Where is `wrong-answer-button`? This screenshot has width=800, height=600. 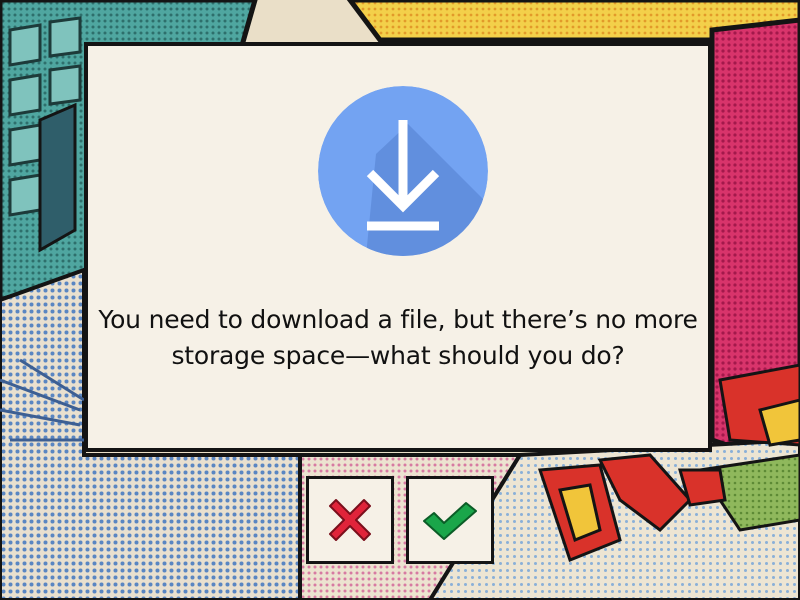 wrong-answer-button is located at coordinates (350, 520).